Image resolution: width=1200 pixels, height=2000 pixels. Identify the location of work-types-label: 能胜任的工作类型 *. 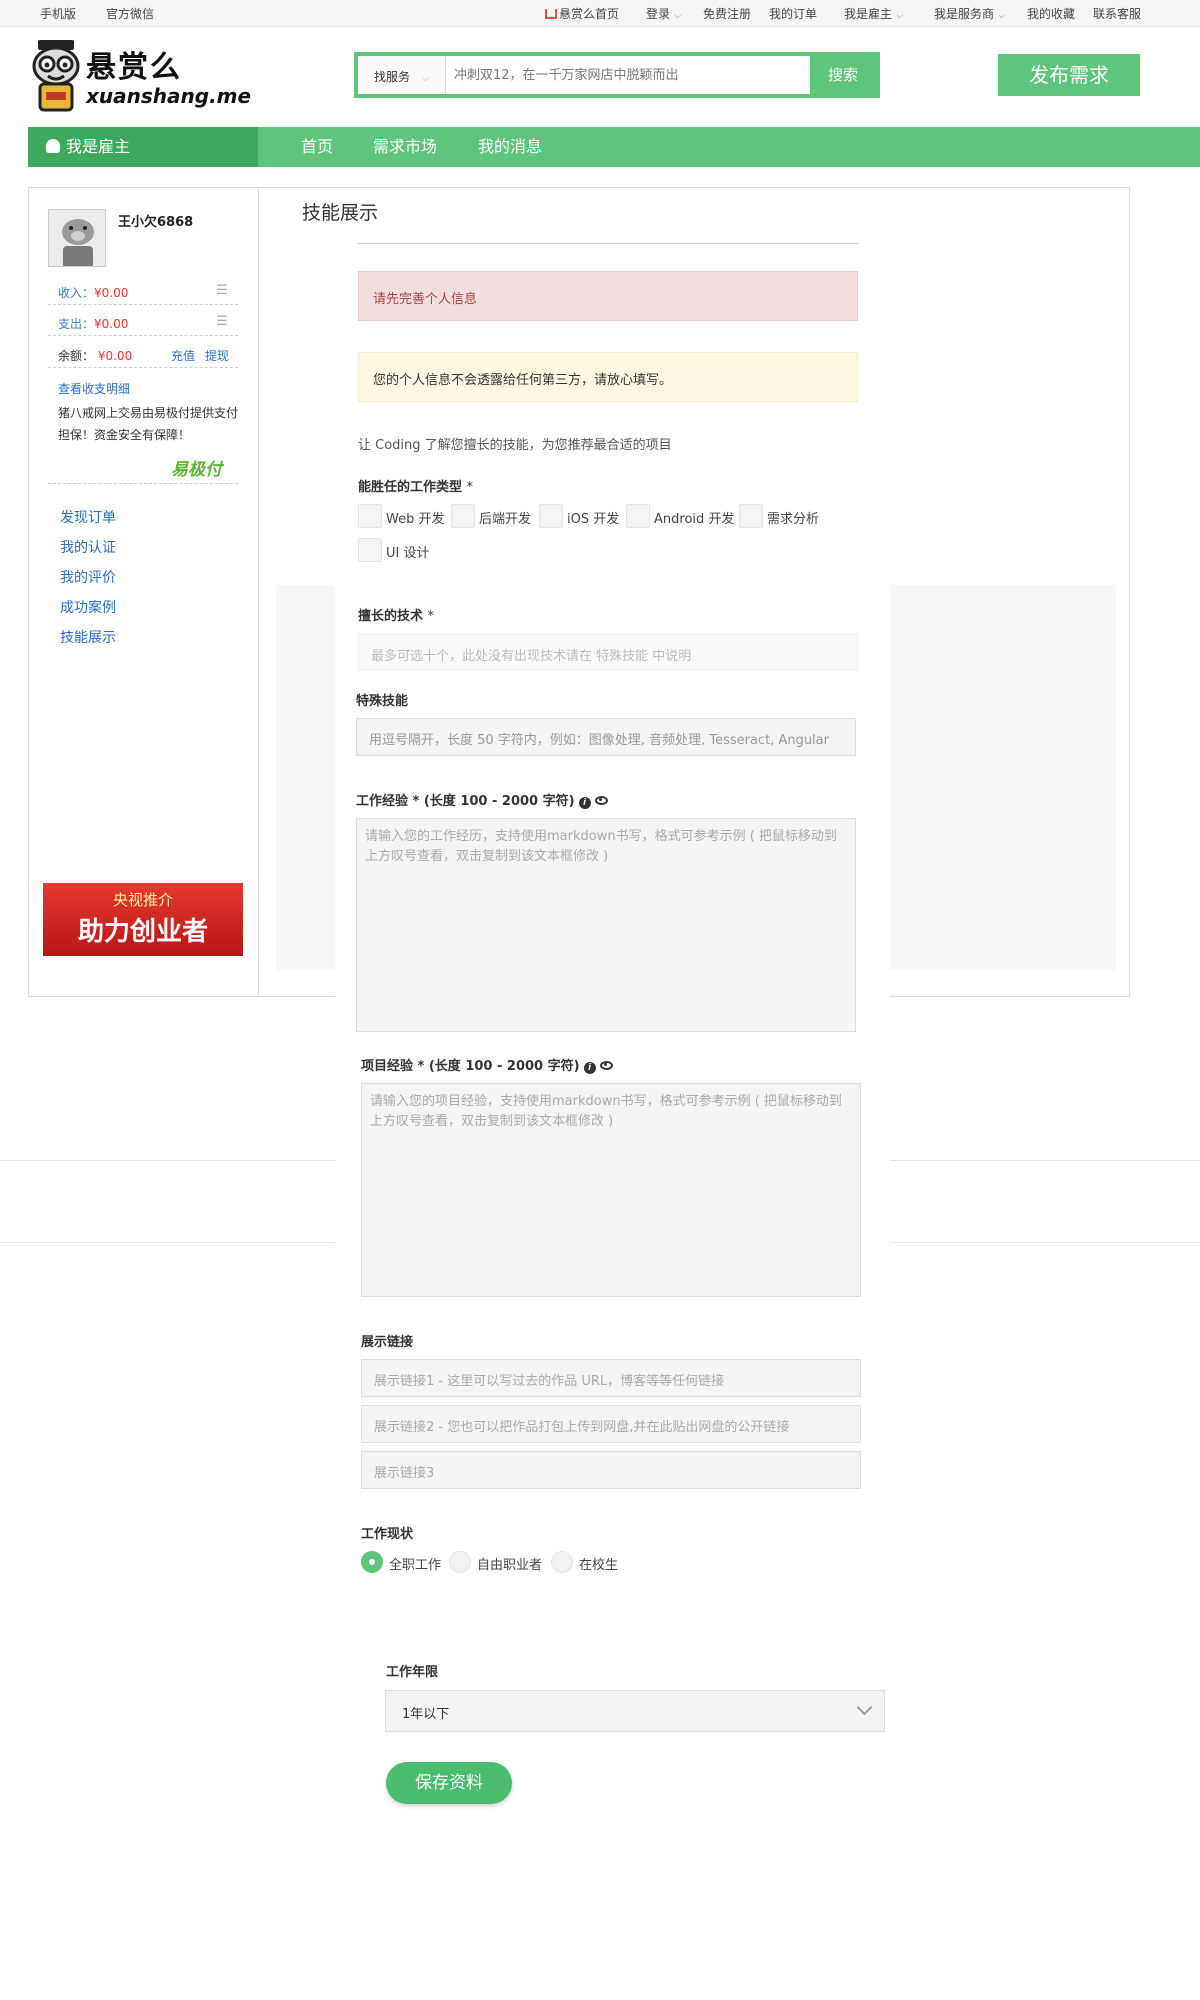
(416, 487).